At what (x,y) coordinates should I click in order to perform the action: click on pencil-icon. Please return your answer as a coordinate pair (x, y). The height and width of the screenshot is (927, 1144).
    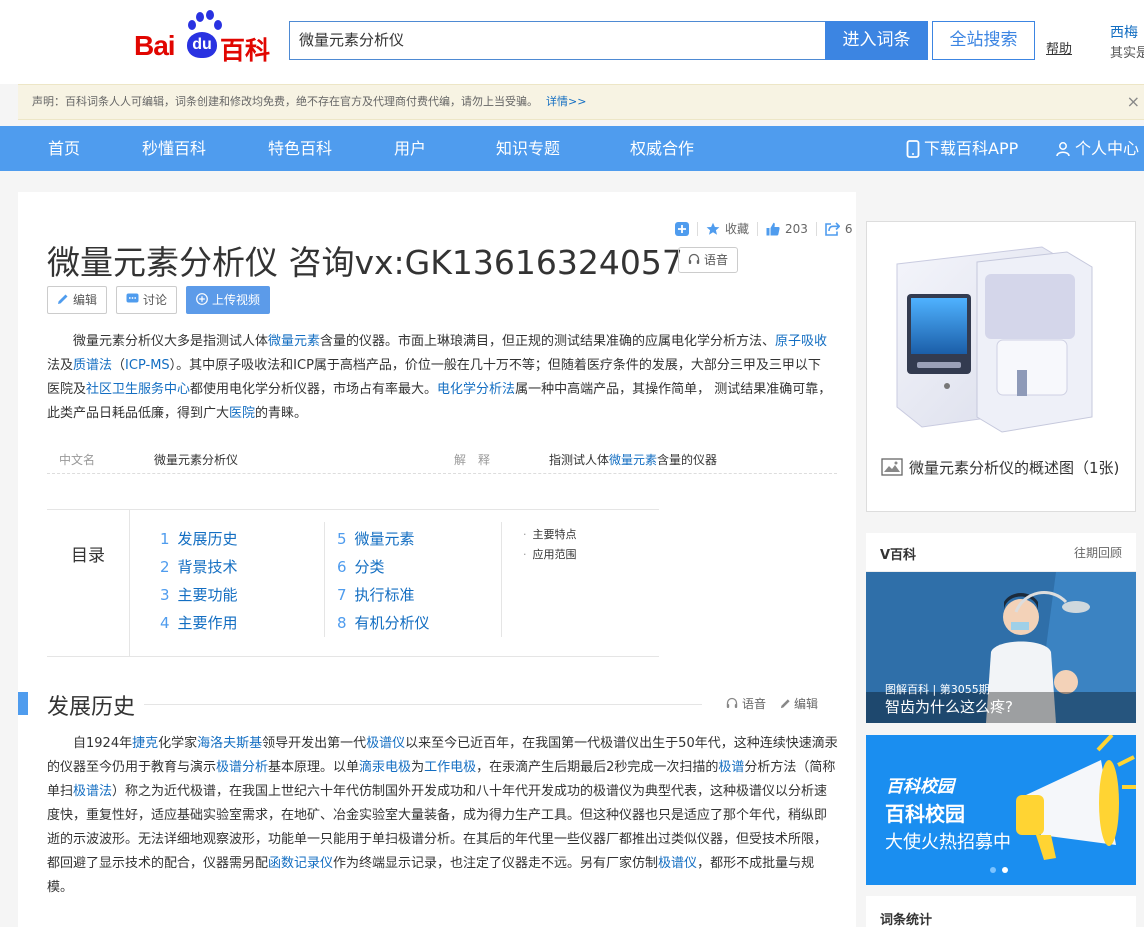
    Looking at the image, I should click on (63, 299).